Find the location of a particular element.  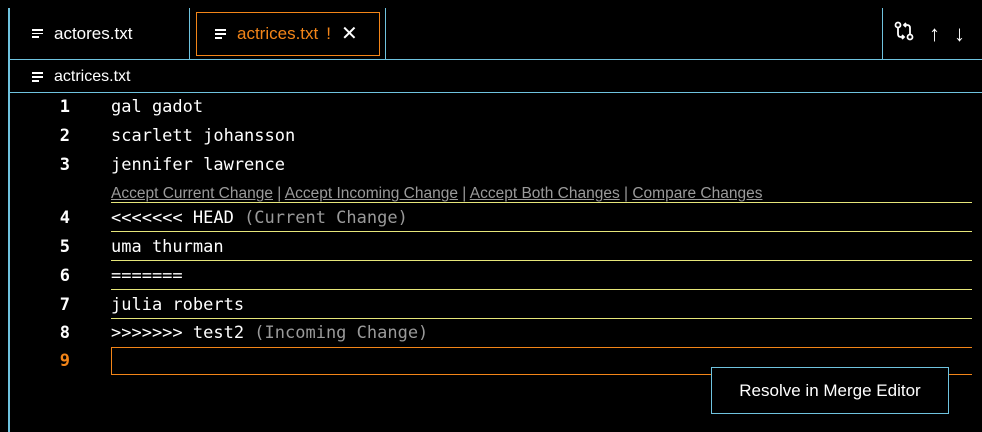

line-number: 8 is located at coordinates (64, 333).